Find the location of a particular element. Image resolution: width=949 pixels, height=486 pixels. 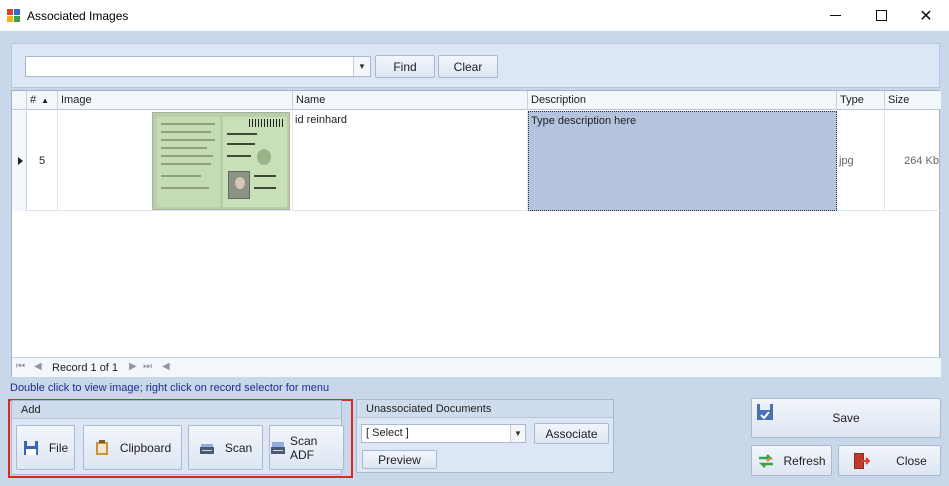

add-scan-adf-label: Scan ADF is located at coordinates (304, 447).